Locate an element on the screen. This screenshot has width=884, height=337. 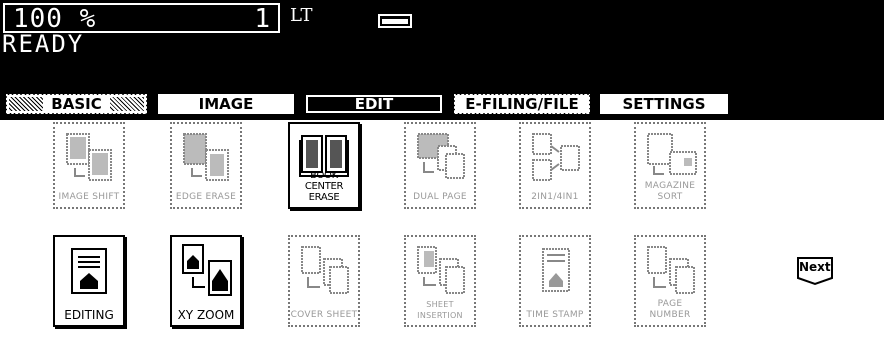
page-number-icon is located at coordinates (671, 270).